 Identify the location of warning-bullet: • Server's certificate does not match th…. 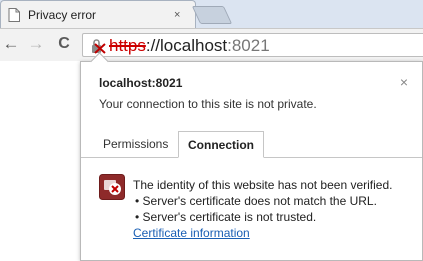
(256, 201).